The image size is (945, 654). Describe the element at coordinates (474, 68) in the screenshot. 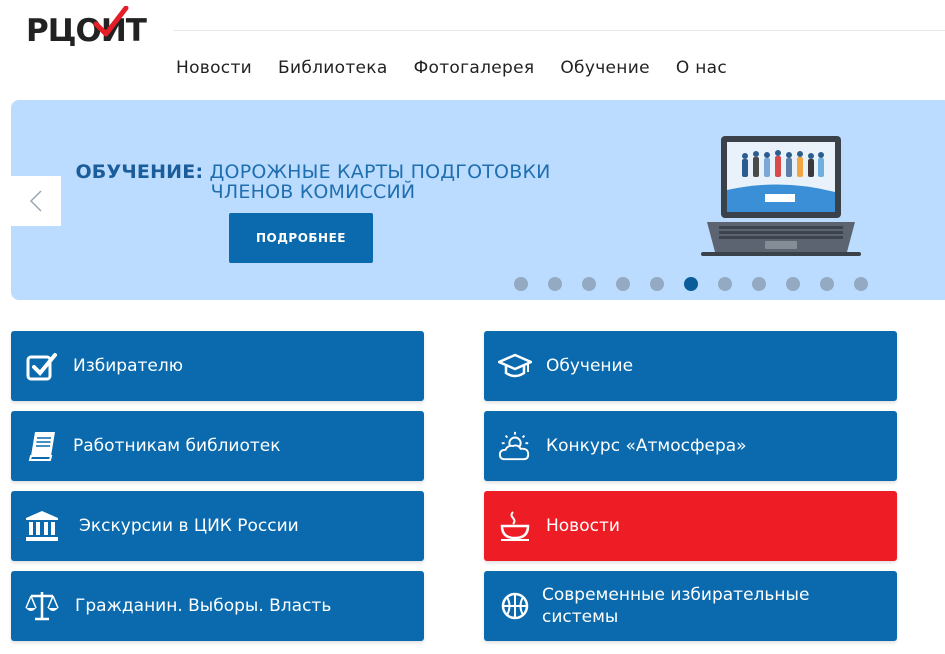

I see `nav-item-photogallery: Фотогалерея` at that location.